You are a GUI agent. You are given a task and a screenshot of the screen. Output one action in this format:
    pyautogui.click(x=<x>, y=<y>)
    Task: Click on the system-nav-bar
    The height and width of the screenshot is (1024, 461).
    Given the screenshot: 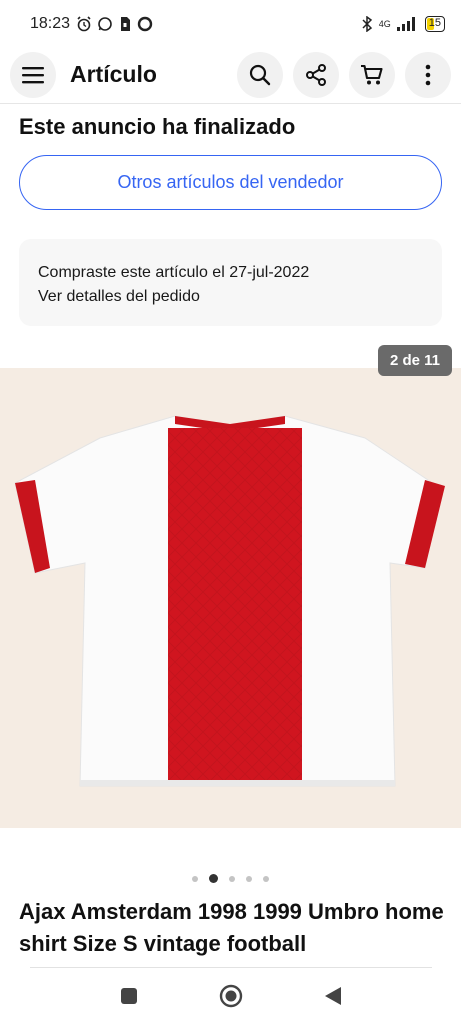 What is the action you would take?
    pyautogui.click(x=230, y=996)
    